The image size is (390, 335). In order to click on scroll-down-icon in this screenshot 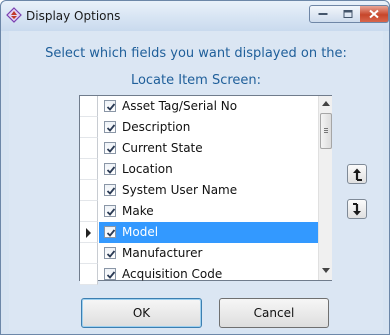, I will do `click(326, 270)`.